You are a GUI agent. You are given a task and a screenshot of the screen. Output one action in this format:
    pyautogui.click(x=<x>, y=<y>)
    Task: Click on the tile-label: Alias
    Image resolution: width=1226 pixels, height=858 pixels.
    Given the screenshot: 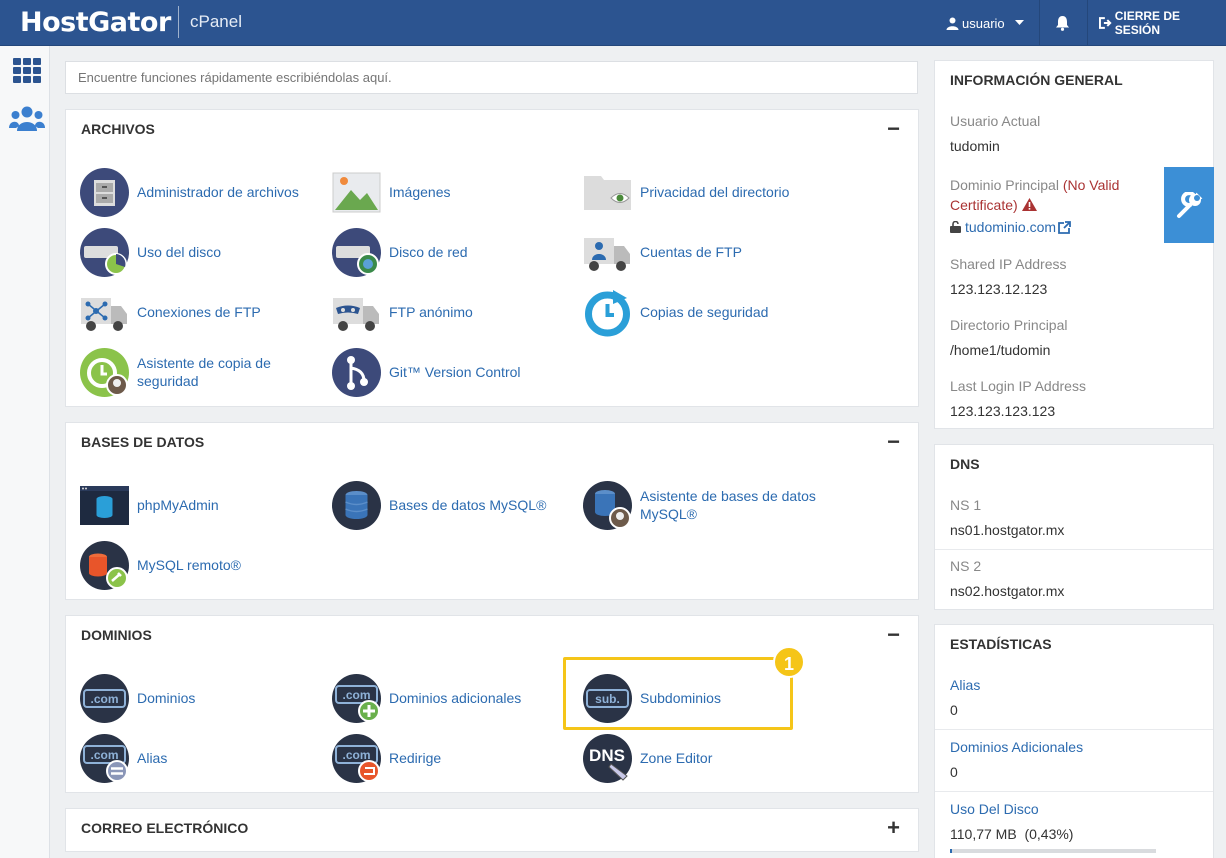 What is the action you would take?
    pyautogui.click(x=152, y=758)
    